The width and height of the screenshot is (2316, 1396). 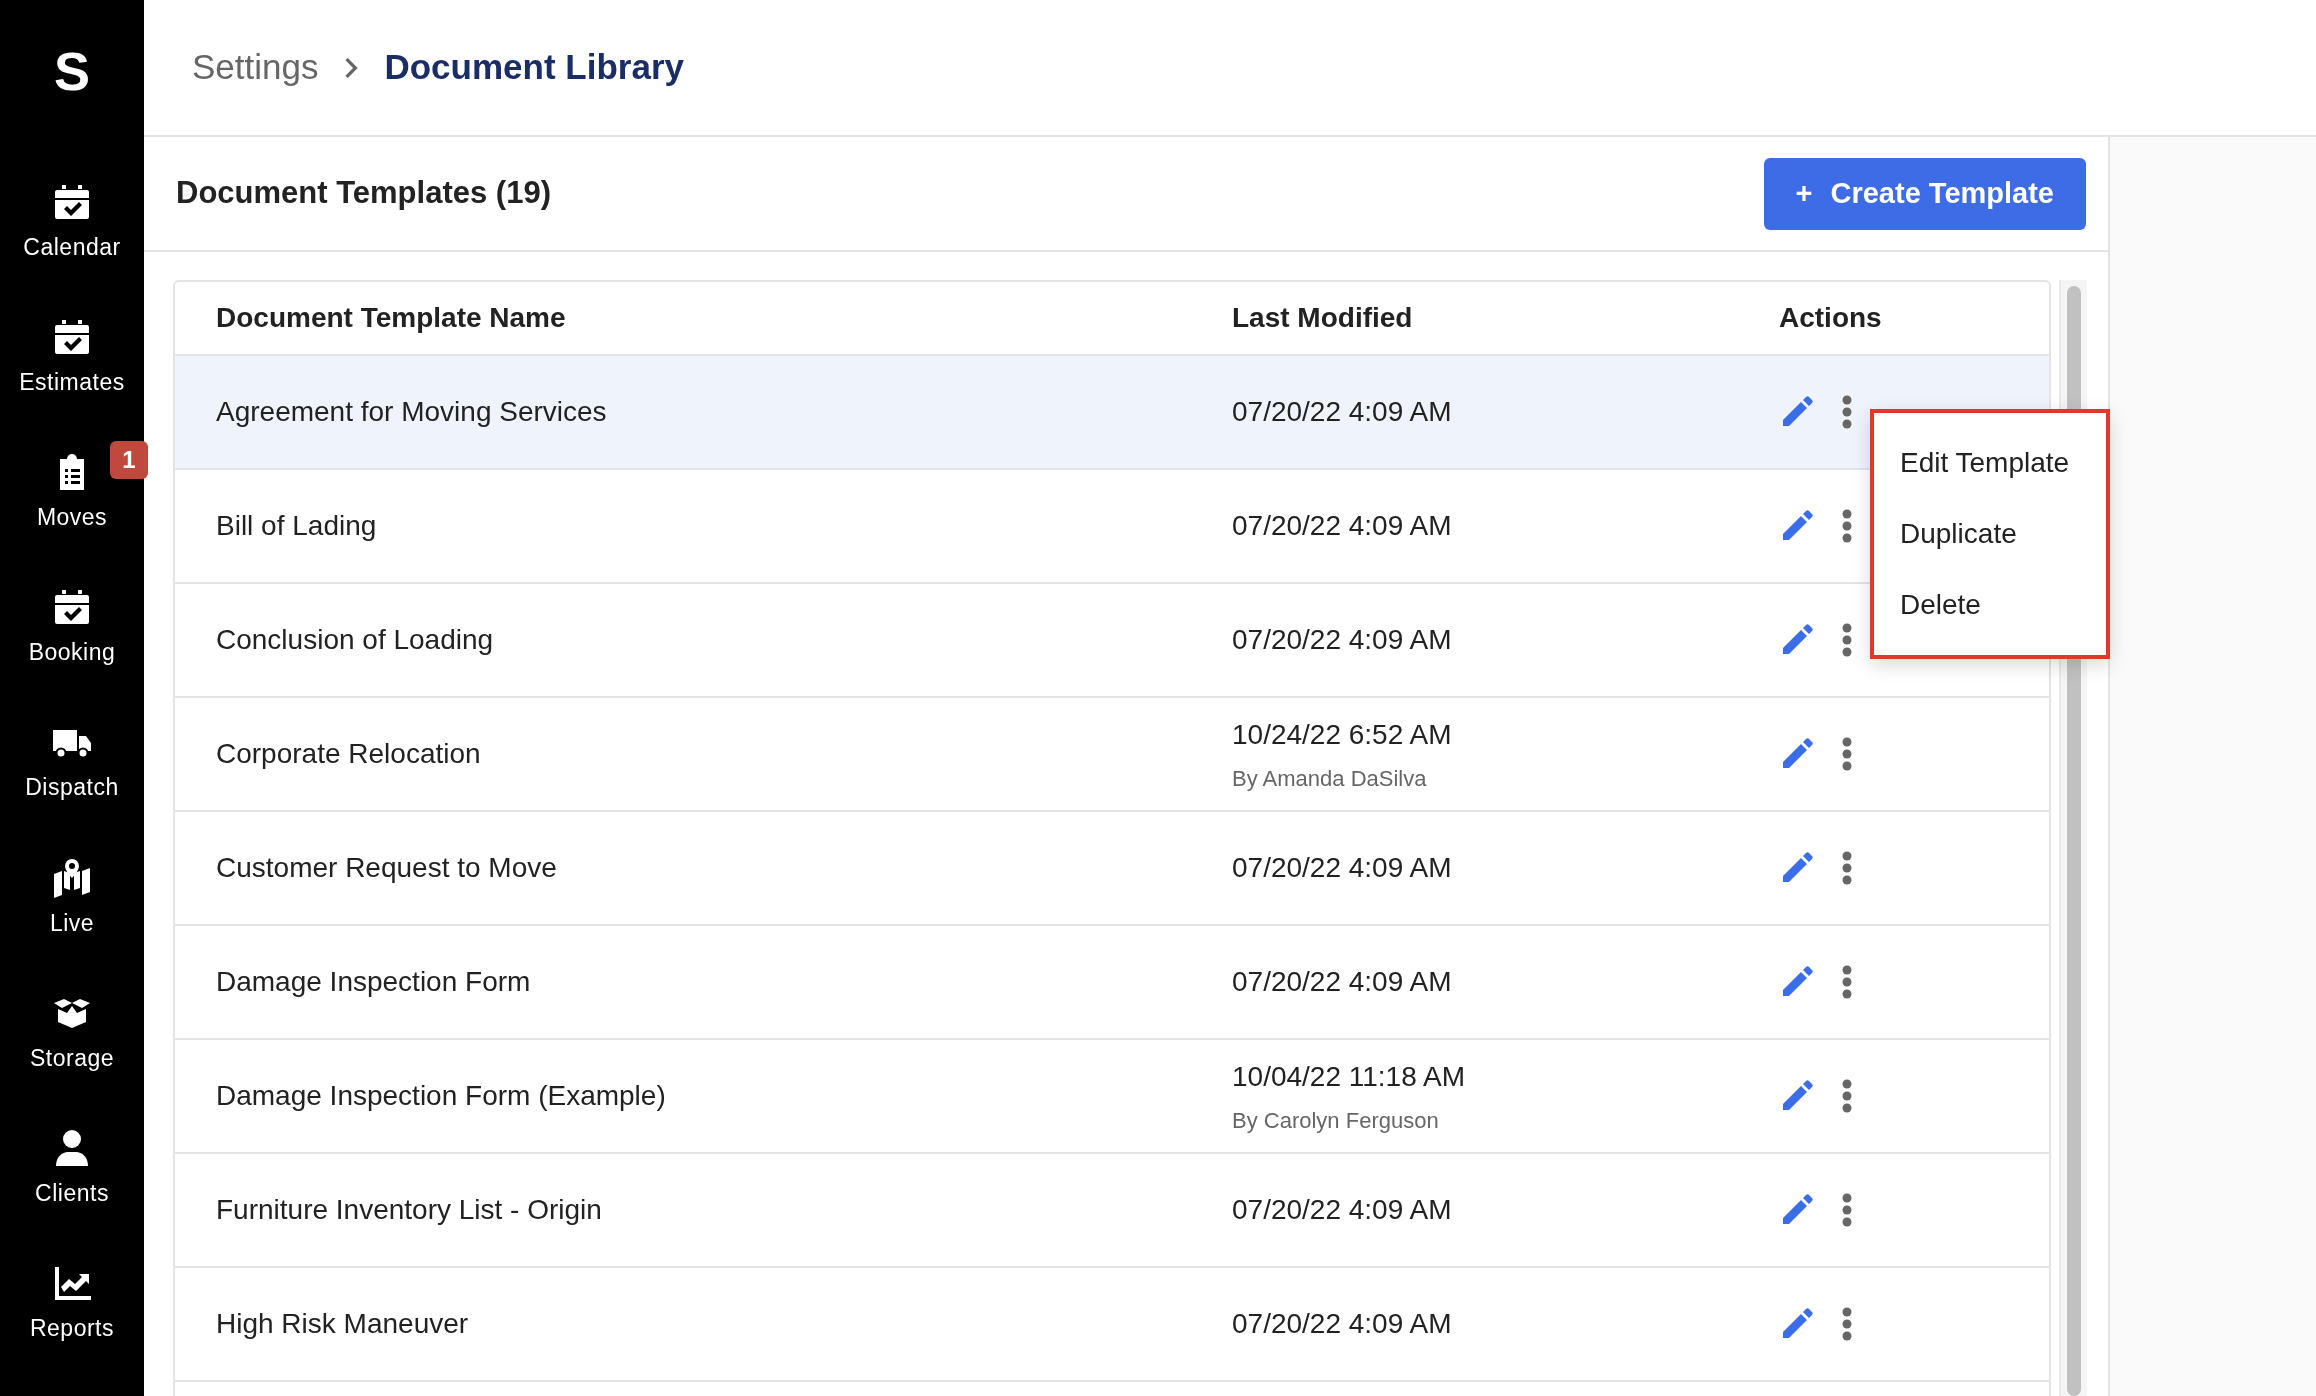 What do you see at coordinates (72, 517) in the screenshot?
I see `nav-label: Moves` at bounding box center [72, 517].